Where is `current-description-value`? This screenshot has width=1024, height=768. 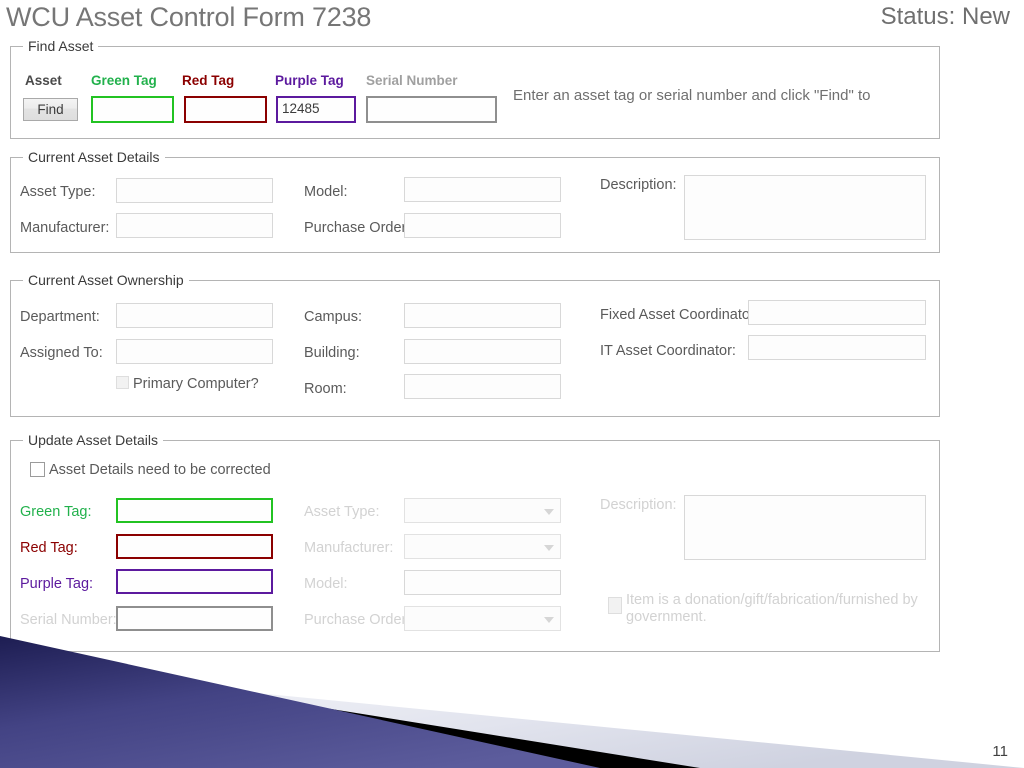
current-description-value is located at coordinates (805, 178).